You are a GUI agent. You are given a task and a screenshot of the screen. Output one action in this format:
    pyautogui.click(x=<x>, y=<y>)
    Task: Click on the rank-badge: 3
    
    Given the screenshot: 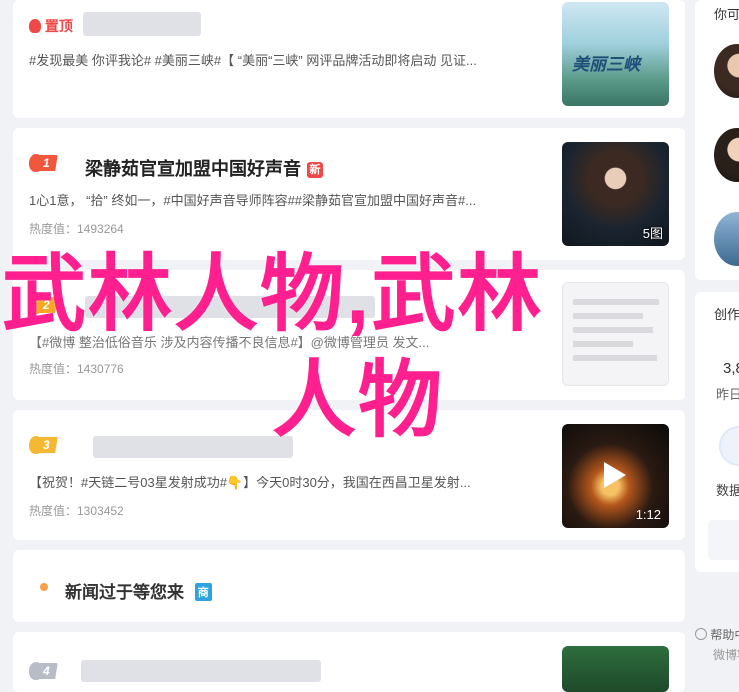 What is the action you would take?
    pyautogui.click(x=43, y=445)
    